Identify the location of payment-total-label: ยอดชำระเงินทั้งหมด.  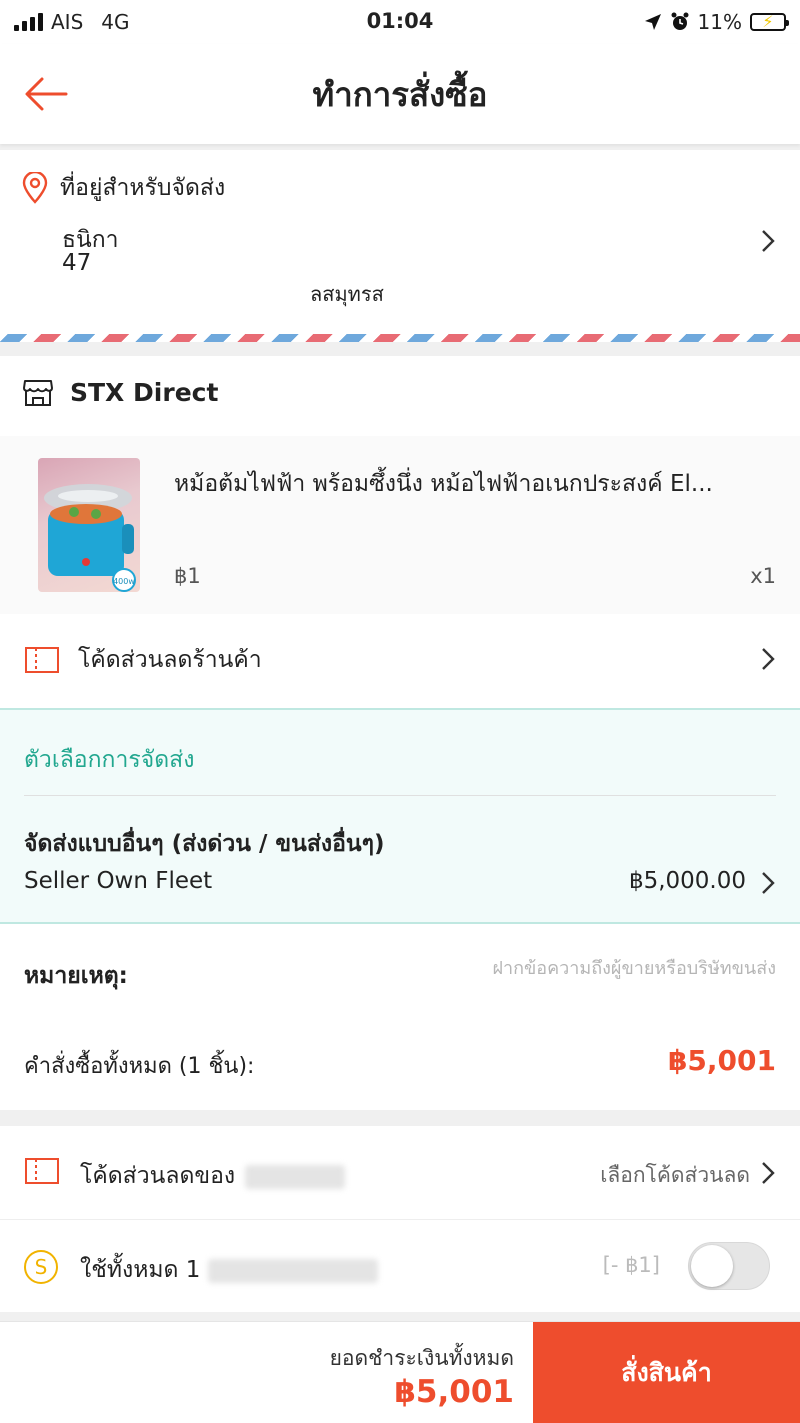
(421, 1358).